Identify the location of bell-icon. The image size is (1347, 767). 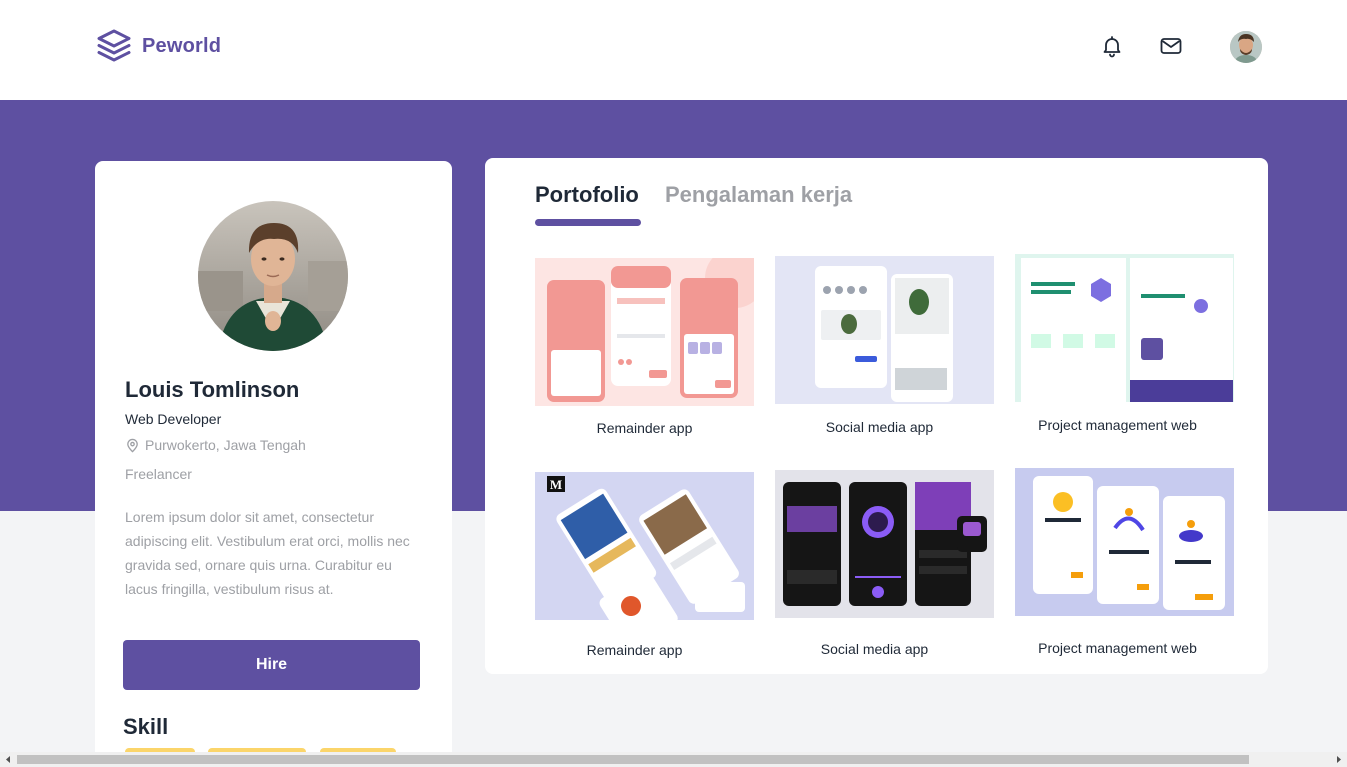
(1112, 46).